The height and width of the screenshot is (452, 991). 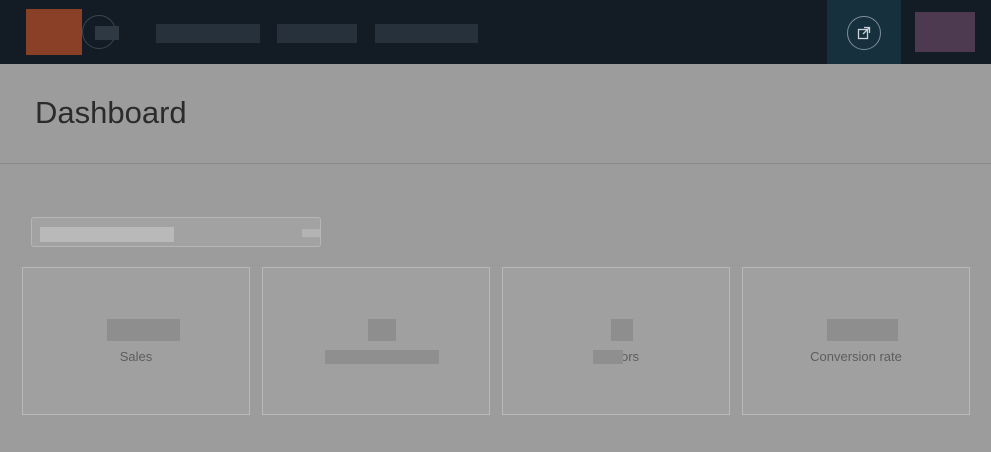 I want to click on menu-toggle-icon, so click(x=107, y=33).